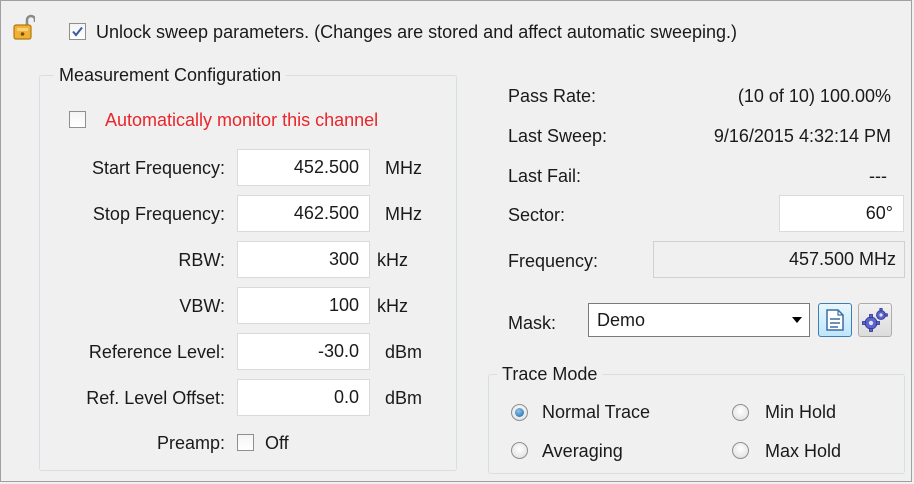  I want to click on averaging-label: Averaging, so click(582, 451).